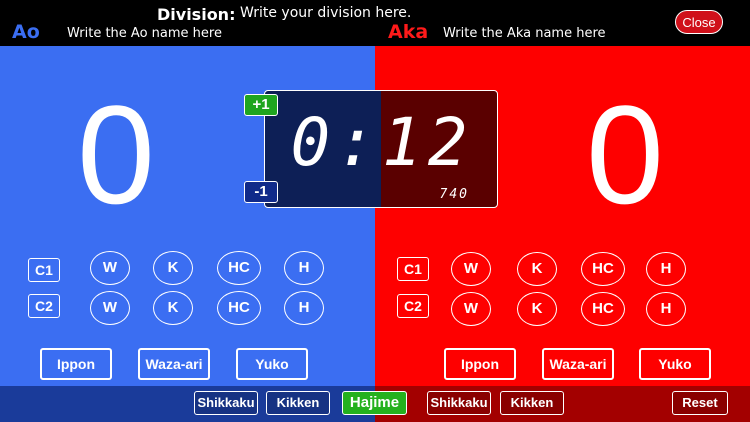 The height and width of the screenshot is (422, 750). I want to click on aka-c2-k: K, so click(537, 309).